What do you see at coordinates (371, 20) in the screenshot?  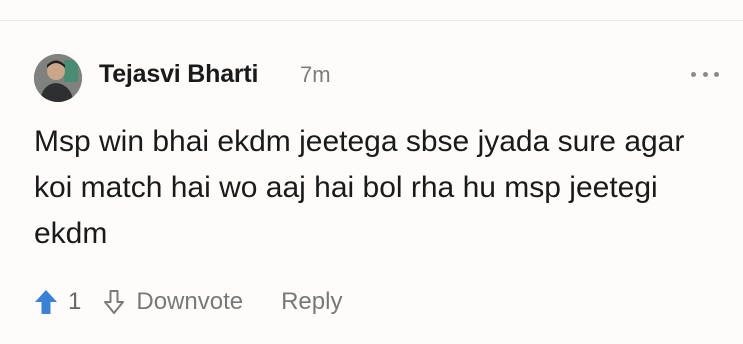 I see `top-divider` at bounding box center [371, 20].